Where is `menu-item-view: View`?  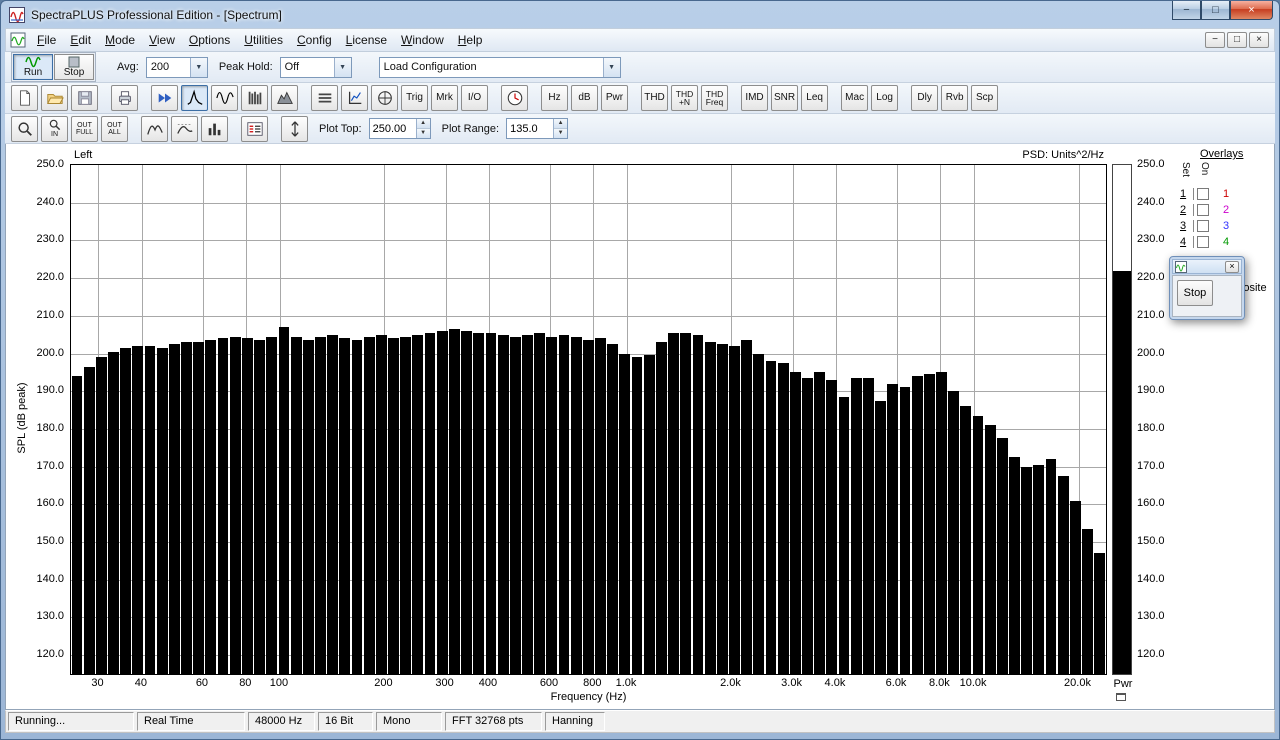
menu-item-view: View is located at coordinates (162, 40).